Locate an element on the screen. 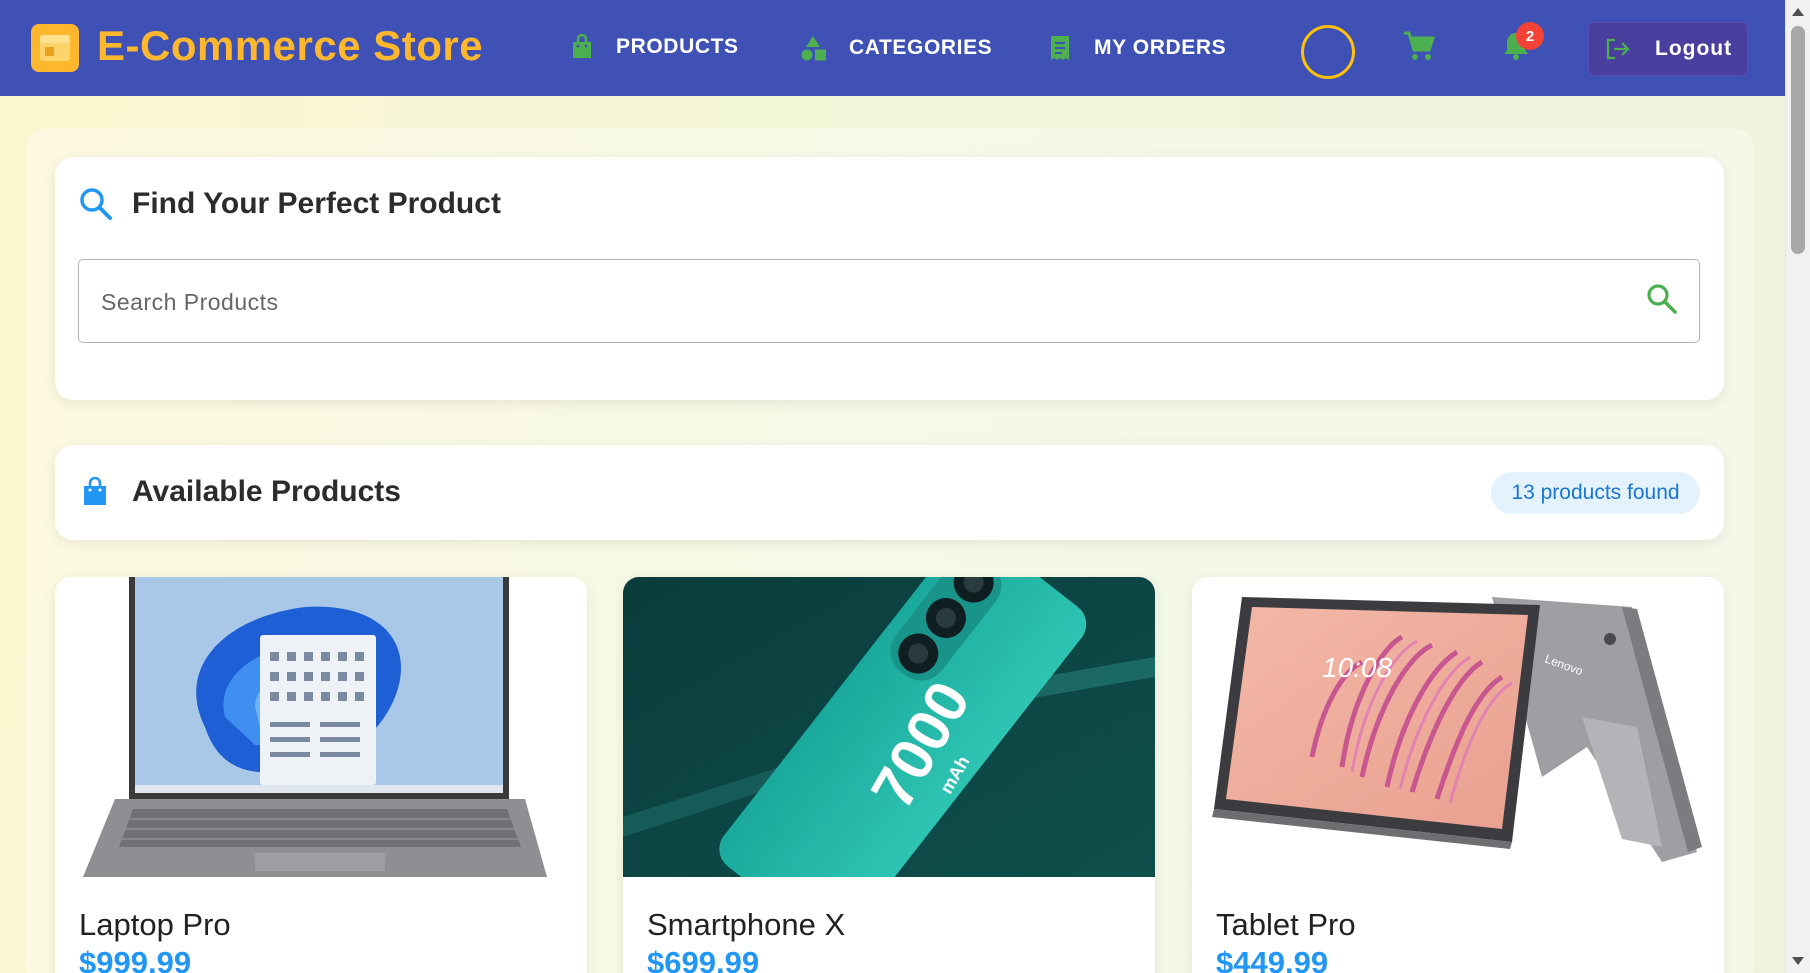  search-heading: Find Your Perfect Product is located at coordinates (289, 204).